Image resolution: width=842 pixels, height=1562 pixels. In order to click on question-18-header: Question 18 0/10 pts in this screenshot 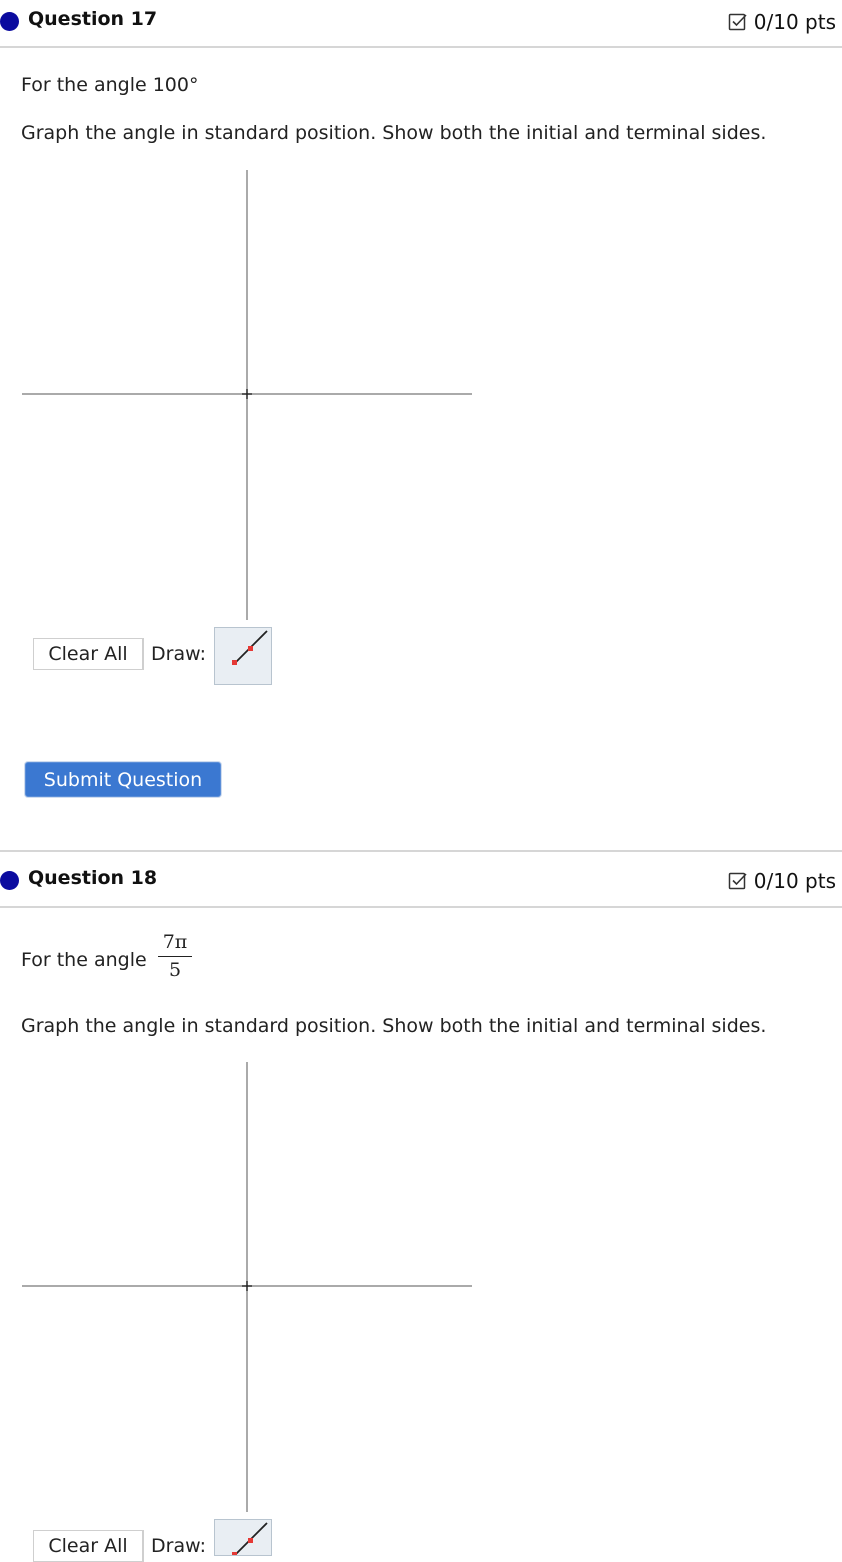, I will do `click(421, 883)`.